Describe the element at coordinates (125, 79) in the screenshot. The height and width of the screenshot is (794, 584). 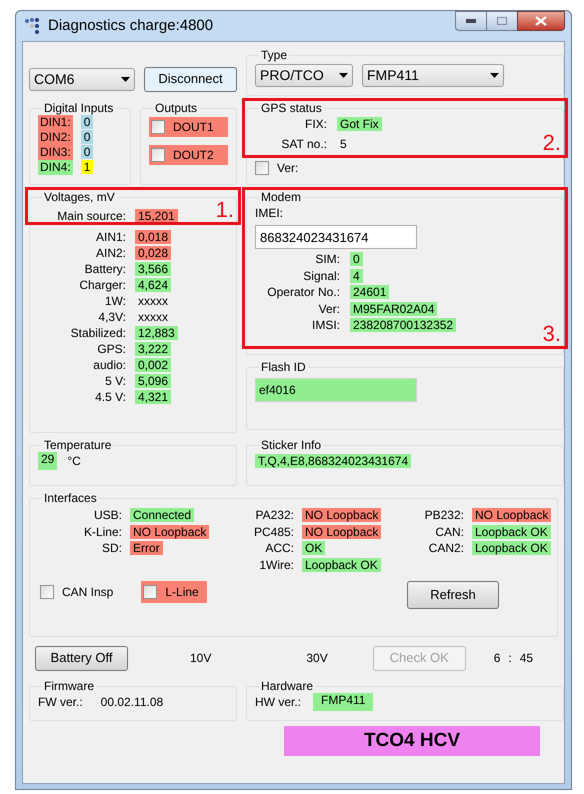
I see `caret-icon` at that location.